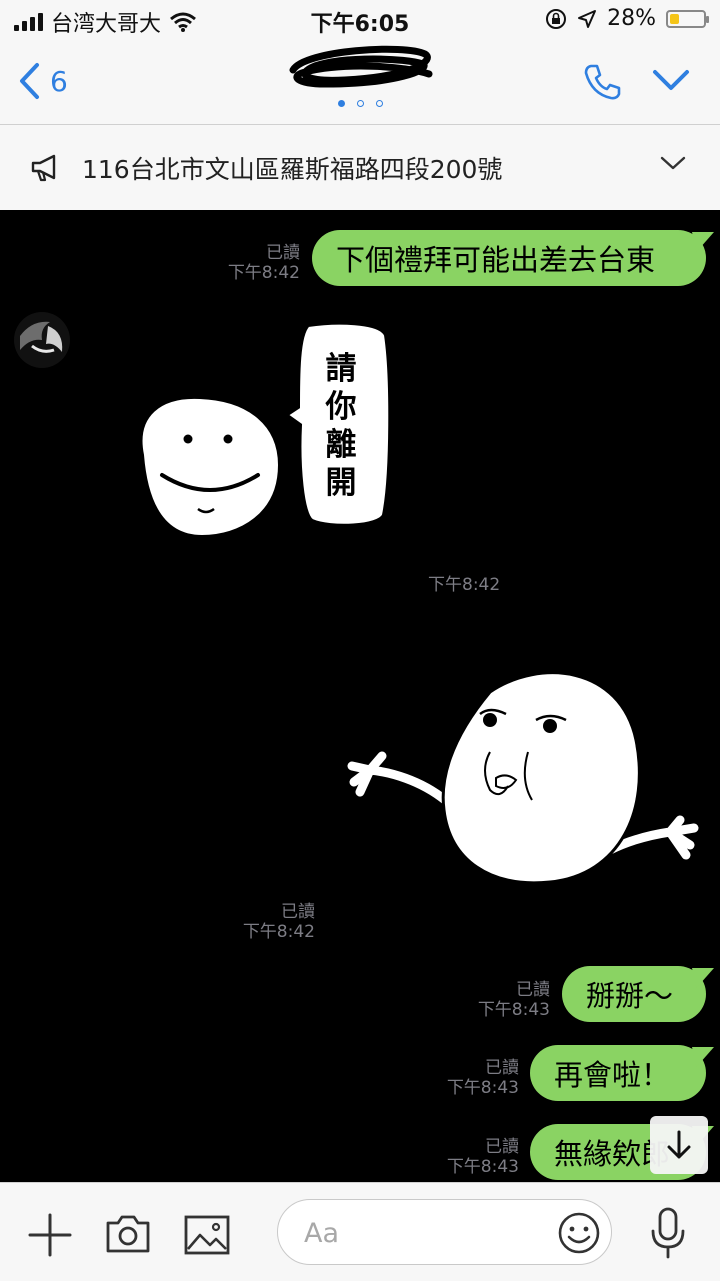  Describe the element at coordinates (630, 996) in the screenshot. I see `message-text: 掰掰～` at that location.